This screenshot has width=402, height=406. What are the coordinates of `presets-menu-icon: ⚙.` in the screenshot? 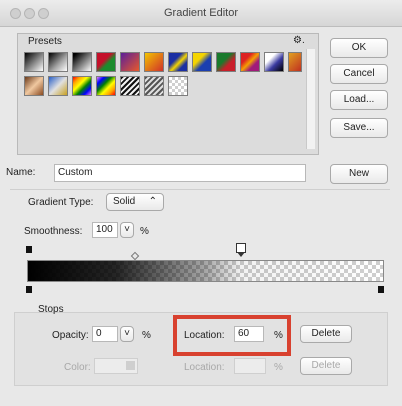 It's located at (299, 40).